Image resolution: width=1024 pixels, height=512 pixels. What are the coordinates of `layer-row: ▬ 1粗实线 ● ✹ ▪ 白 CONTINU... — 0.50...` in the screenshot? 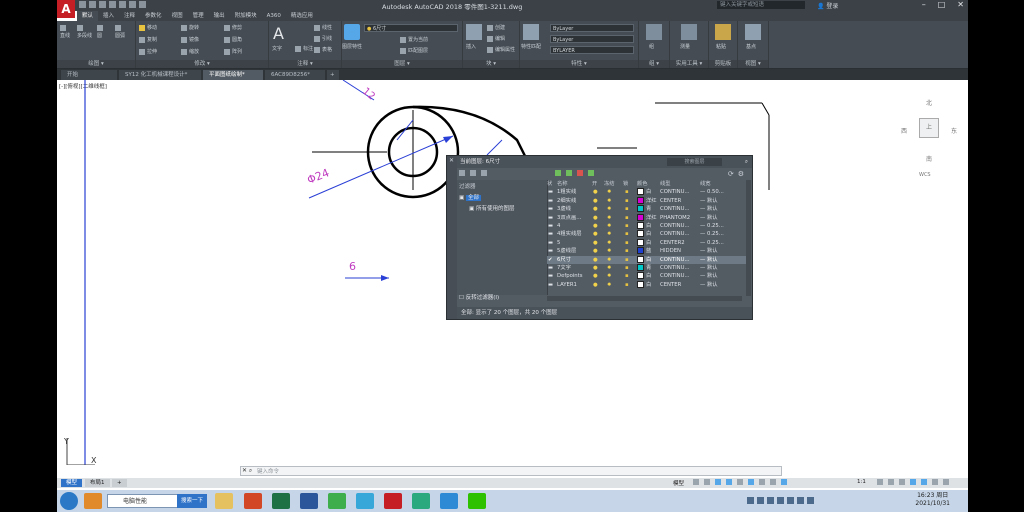 It's located at (647, 192).